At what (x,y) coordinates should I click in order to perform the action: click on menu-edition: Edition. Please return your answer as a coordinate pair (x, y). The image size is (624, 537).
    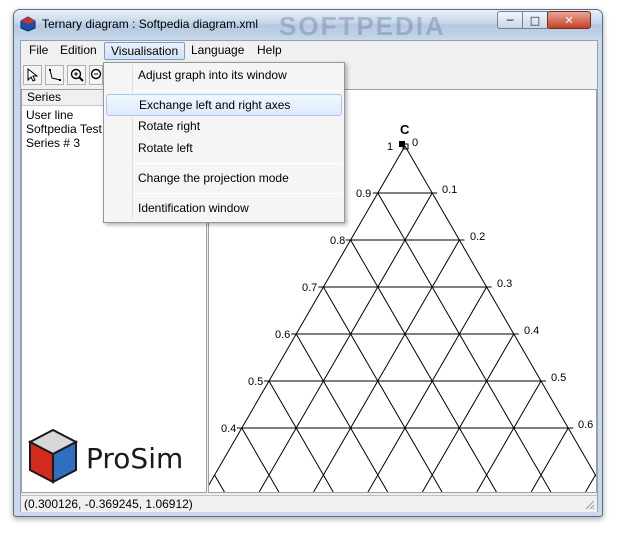
    Looking at the image, I should click on (78, 51).